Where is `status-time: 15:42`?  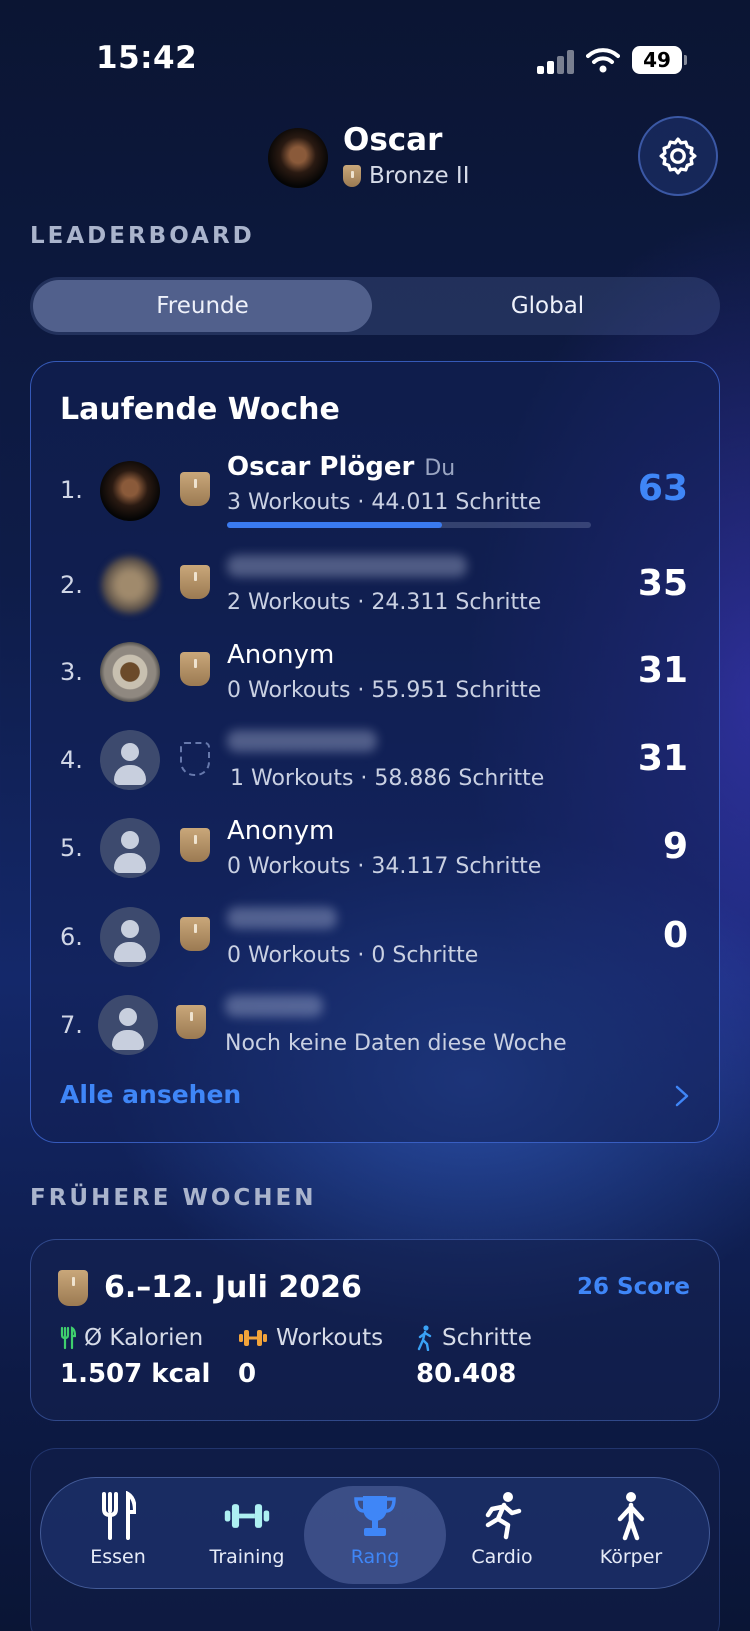 status-time: 15:42 is located at coordinates (147, 58).